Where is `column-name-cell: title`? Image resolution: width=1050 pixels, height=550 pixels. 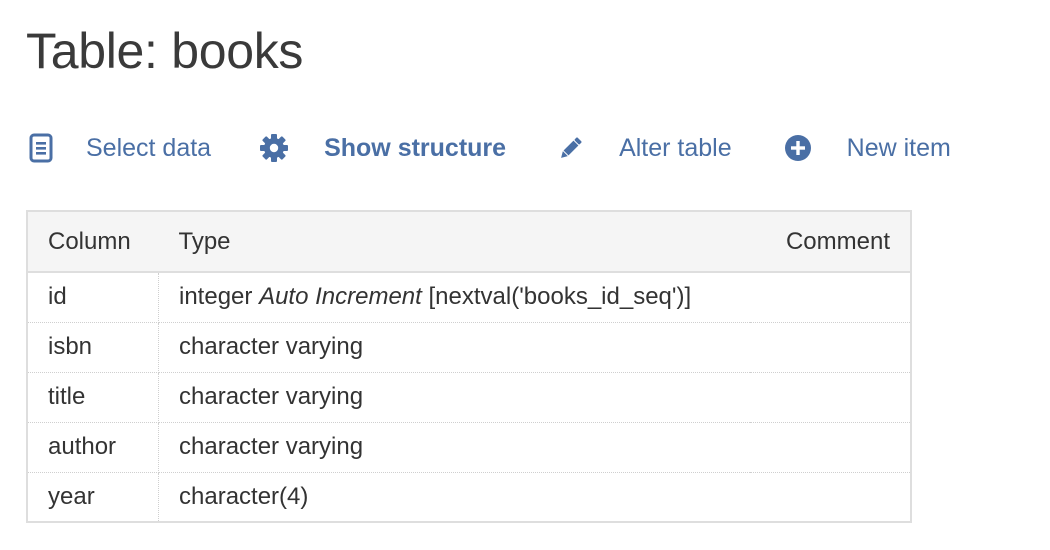 column-name-cell: title is located at coordinates (93, 397).